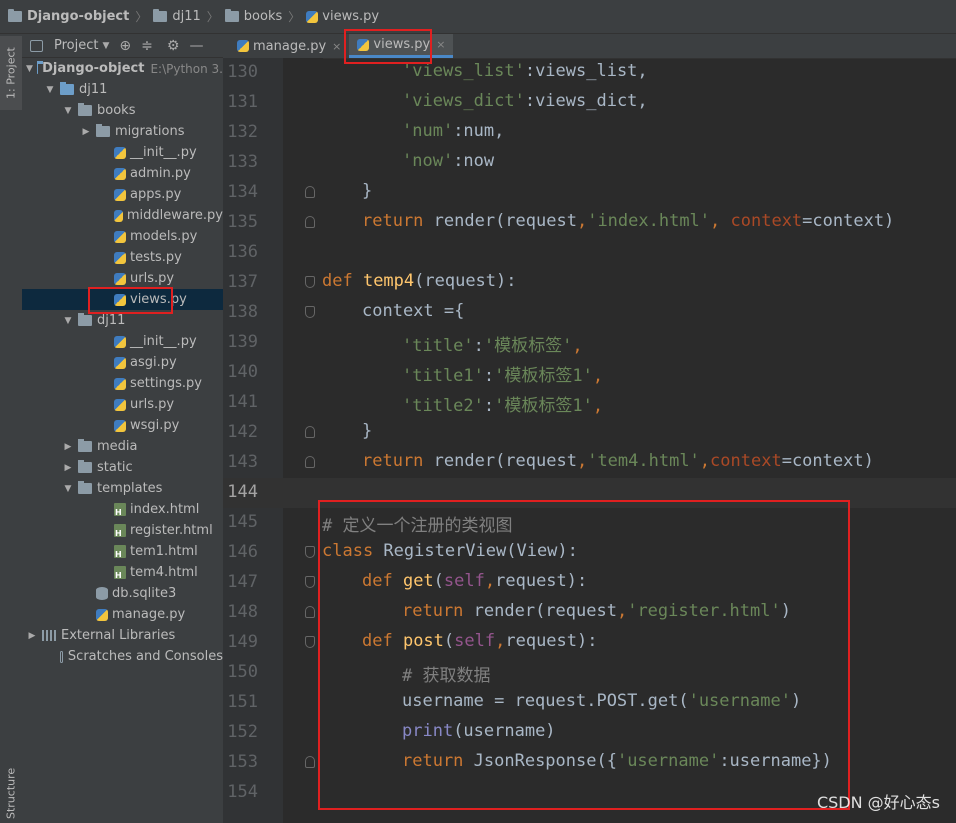  Describe the element at coordinates (589, 343) in the screenshot. I see `code-line: 139 'title':'模板标签',` at that location.